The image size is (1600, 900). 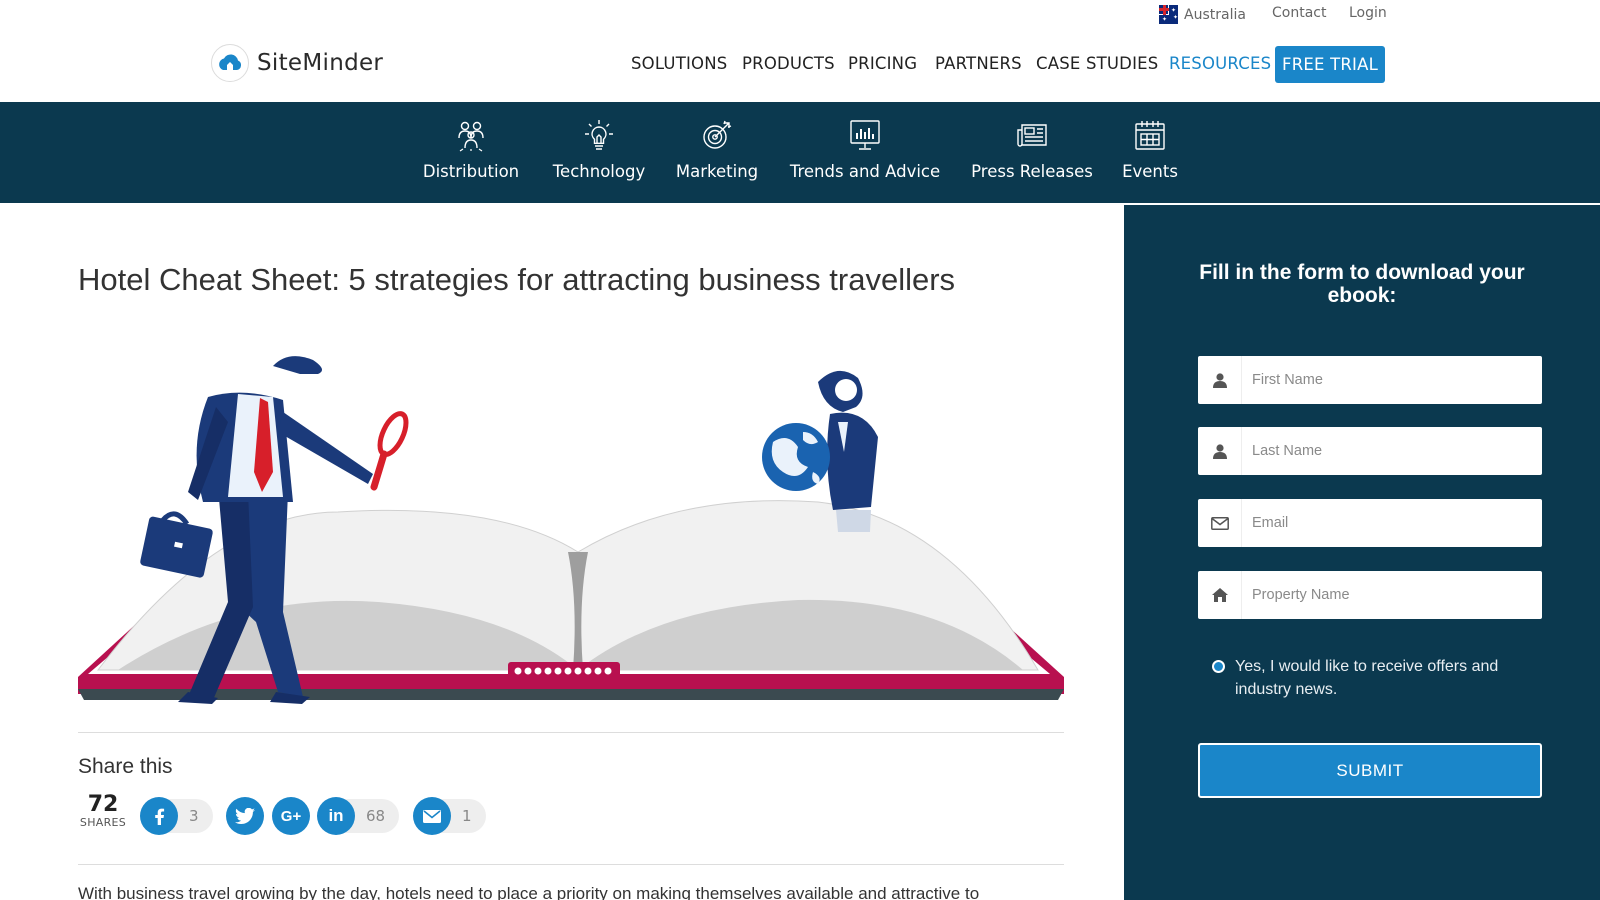 I want to click on region-label: Australia, so click(x=1215, y=14).